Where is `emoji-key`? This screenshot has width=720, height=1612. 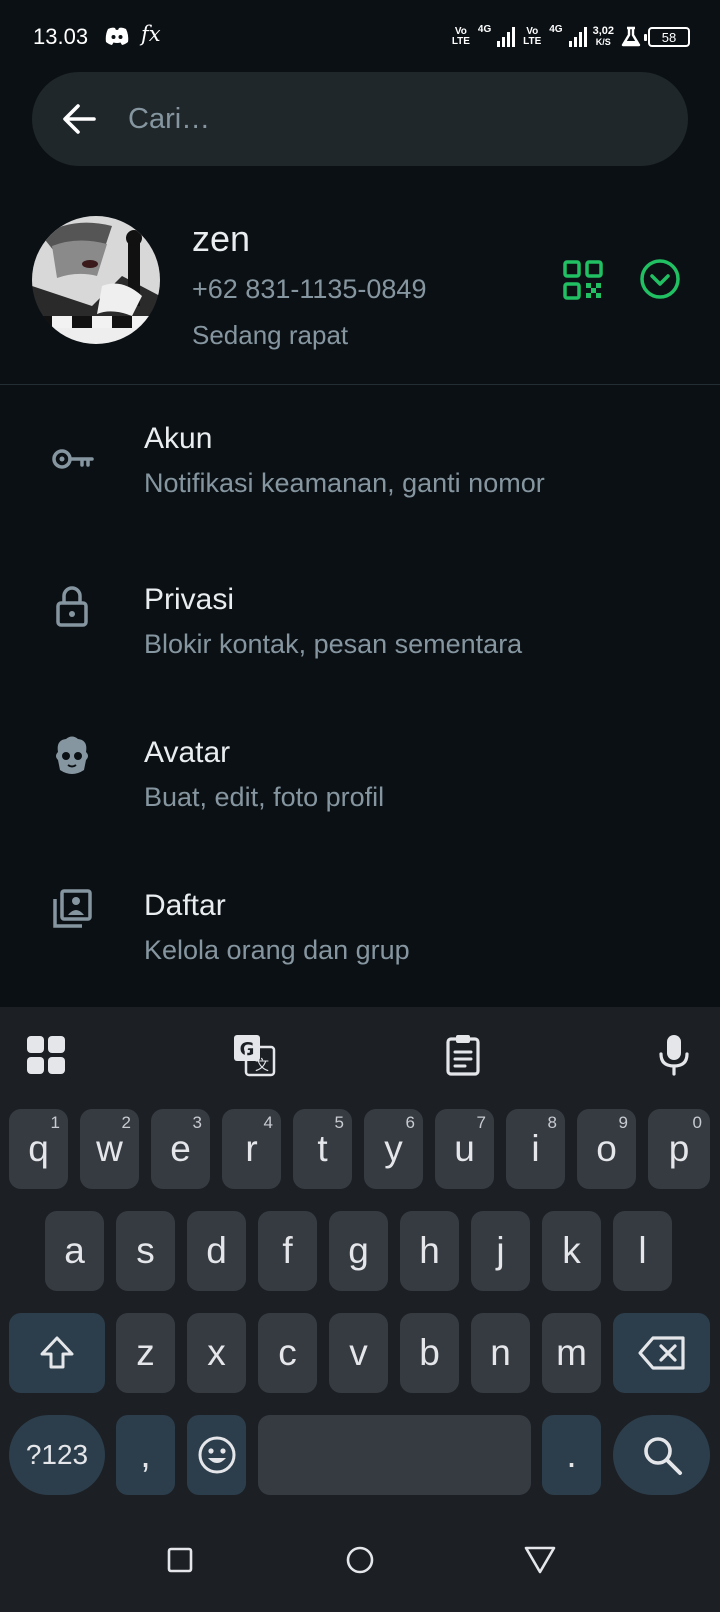 emoji-key is located at coordinates (216, 1455).